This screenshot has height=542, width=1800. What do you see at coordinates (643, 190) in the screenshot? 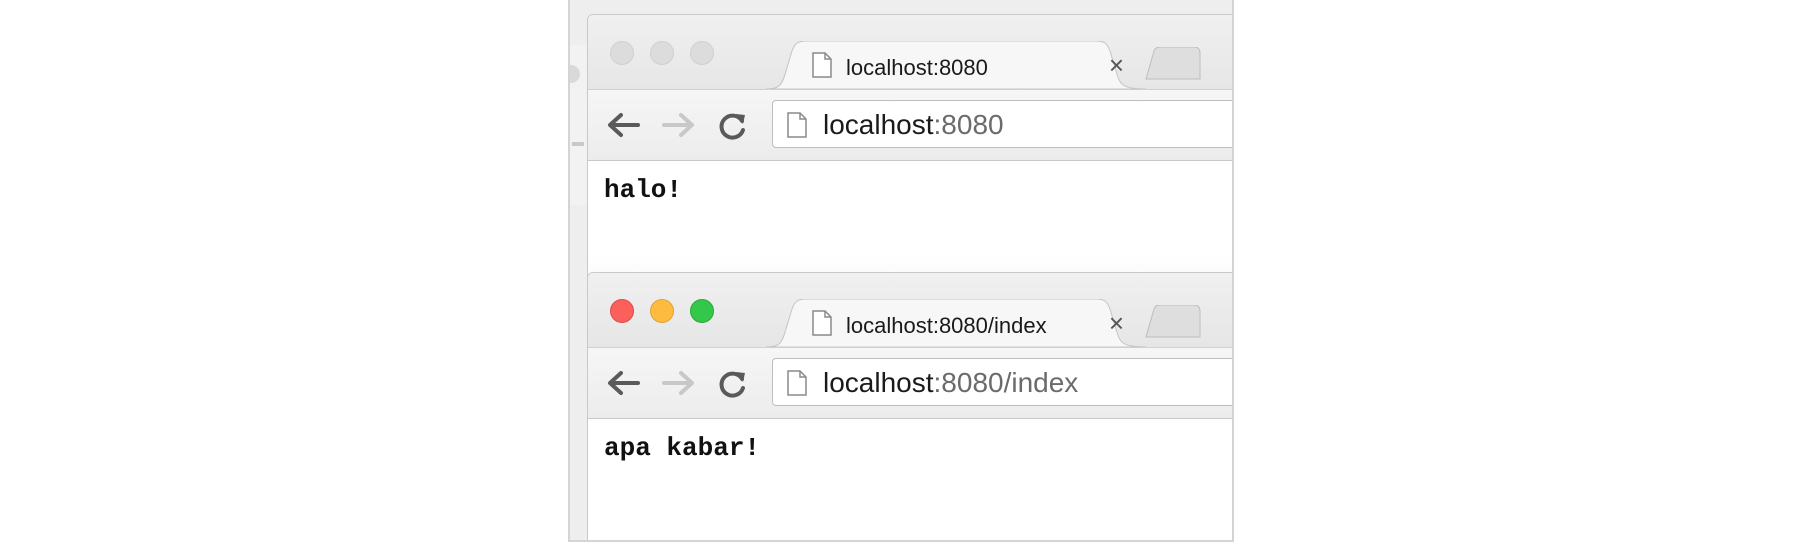
I see `page-text: halo!` at bounding box center [643, 190].